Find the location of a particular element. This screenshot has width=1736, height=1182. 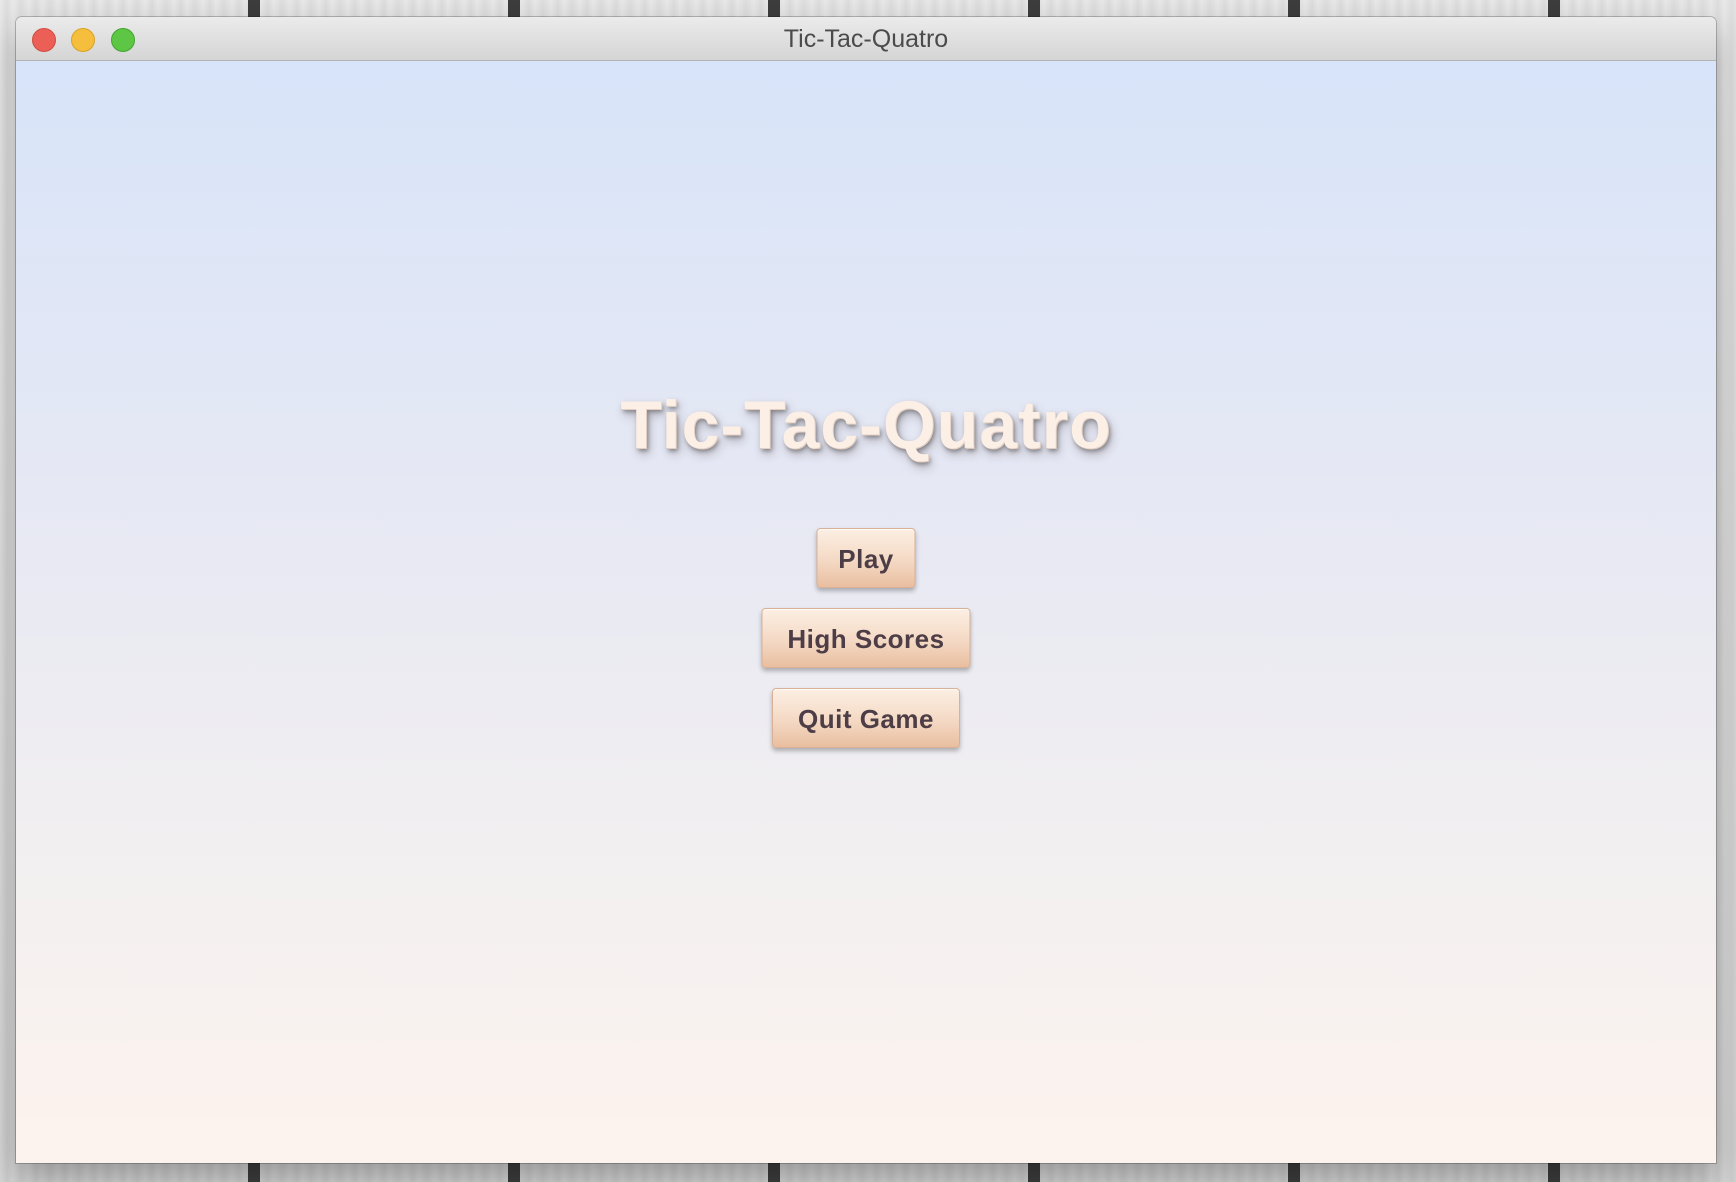

play-button: Play is located at coordinates (866, 558).